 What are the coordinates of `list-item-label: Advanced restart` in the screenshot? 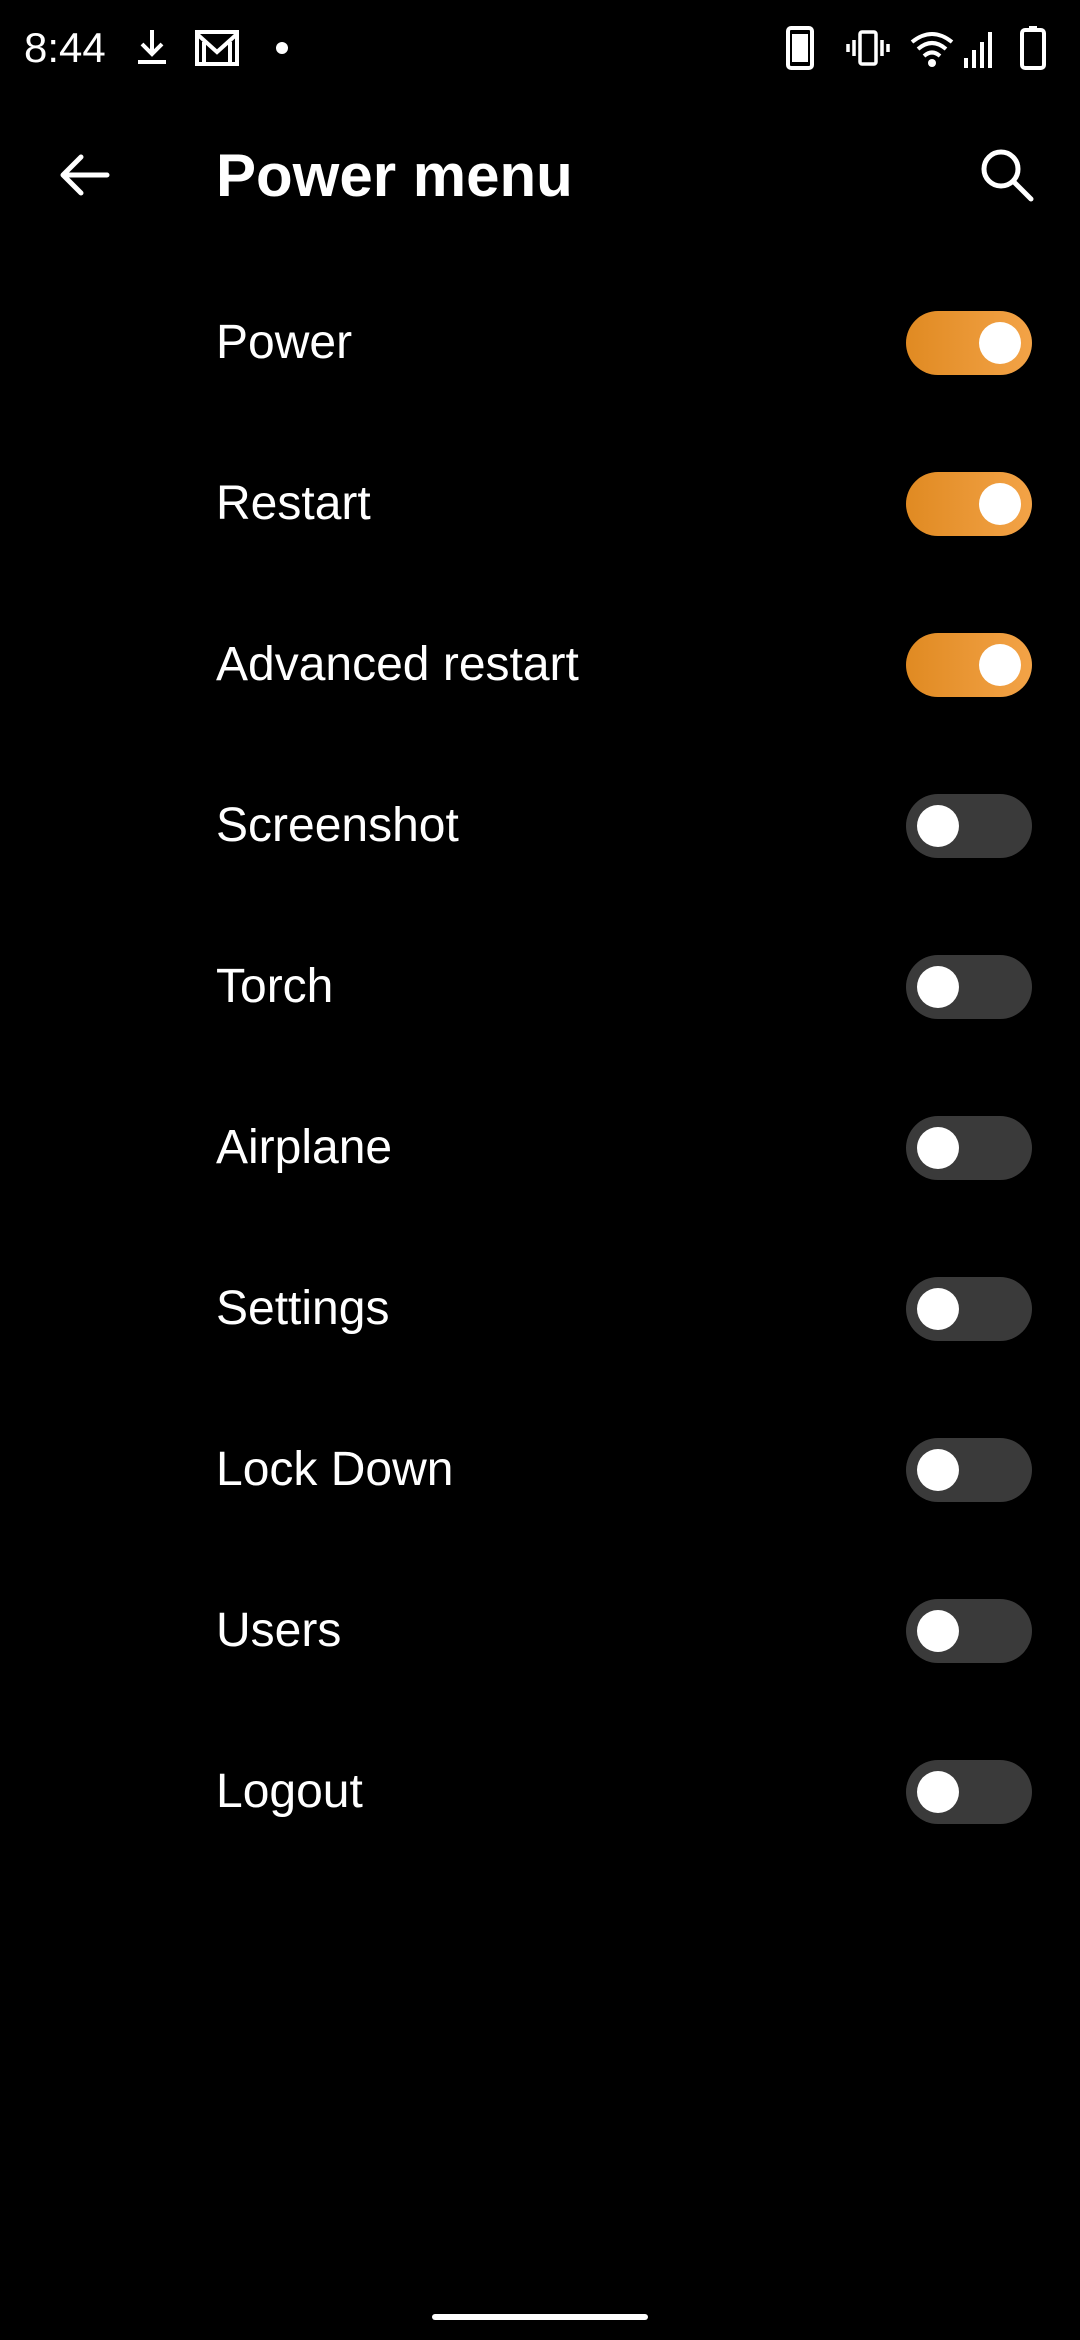 It's located at (397, 664).